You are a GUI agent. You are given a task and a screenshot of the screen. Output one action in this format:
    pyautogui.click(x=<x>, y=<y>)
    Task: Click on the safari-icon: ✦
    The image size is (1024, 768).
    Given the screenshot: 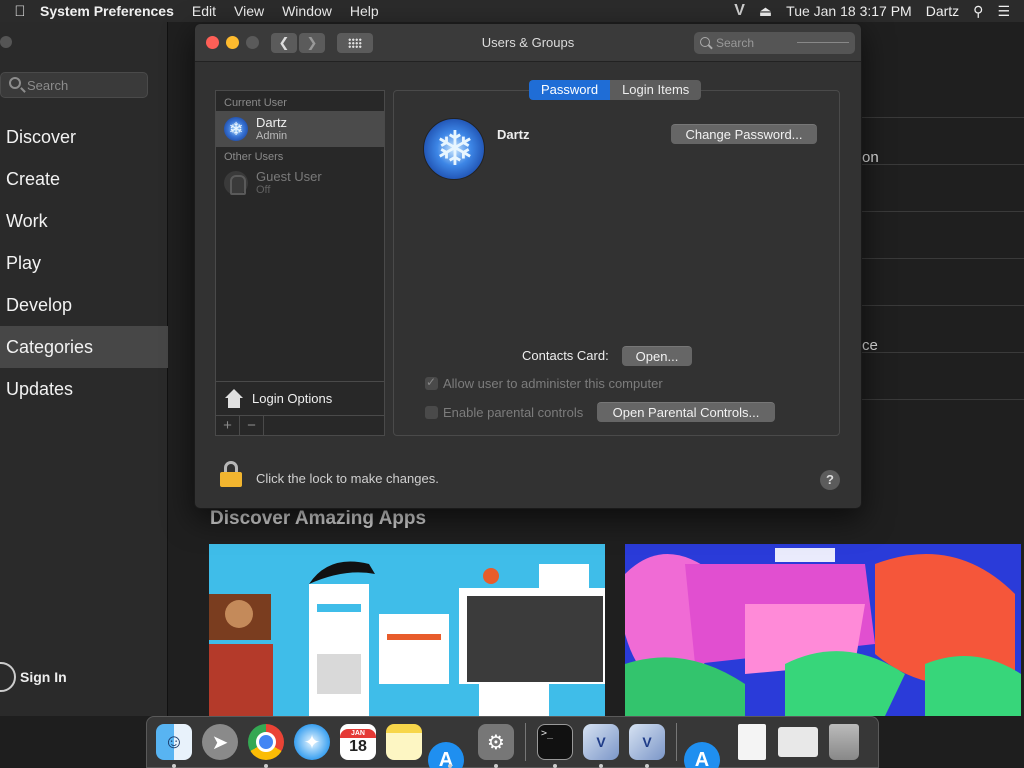 What is the action you would take?
    pyautogui.click(x=312, y=742)
    